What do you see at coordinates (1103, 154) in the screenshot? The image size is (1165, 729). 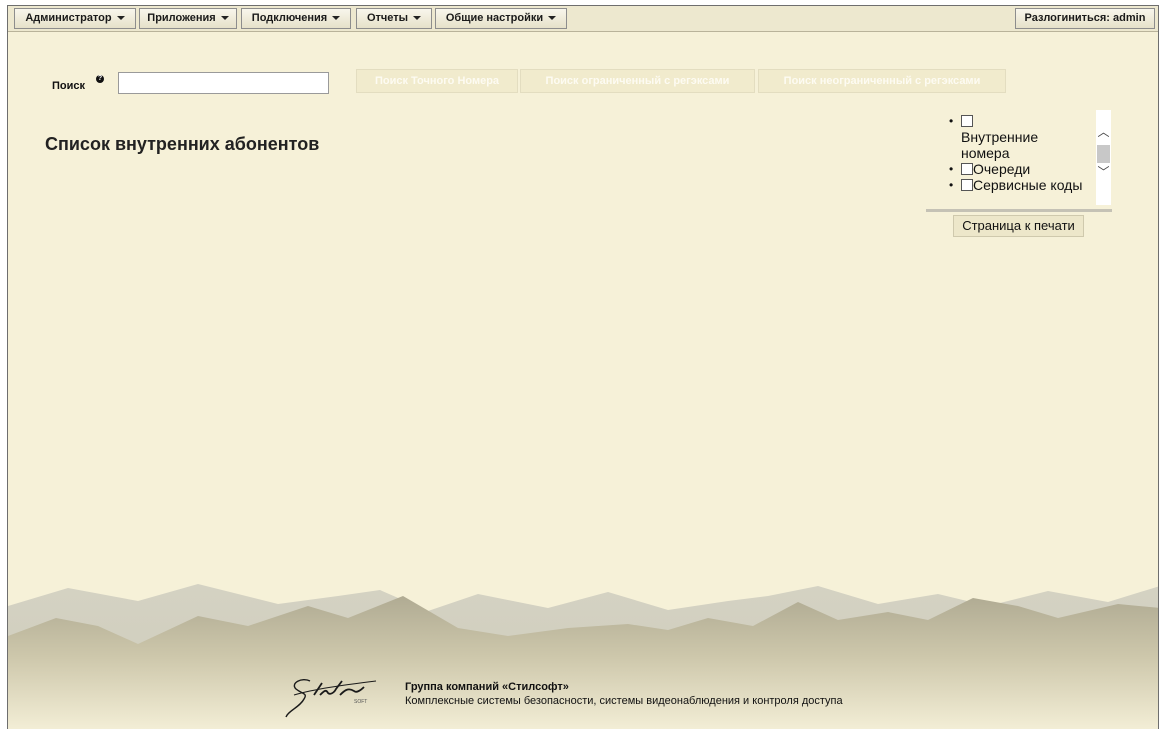 I see `scroll-thumb` at bounding box center [1103, 154].